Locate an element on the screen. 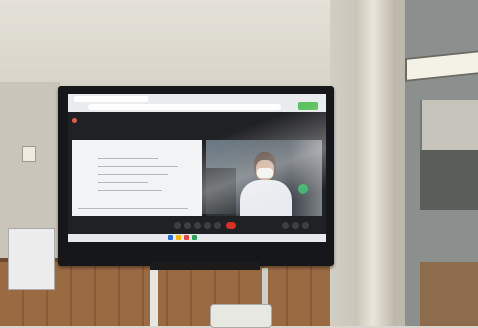 The image size is (478, 328). recording-dot-icon is located at coordinates (74, 120).